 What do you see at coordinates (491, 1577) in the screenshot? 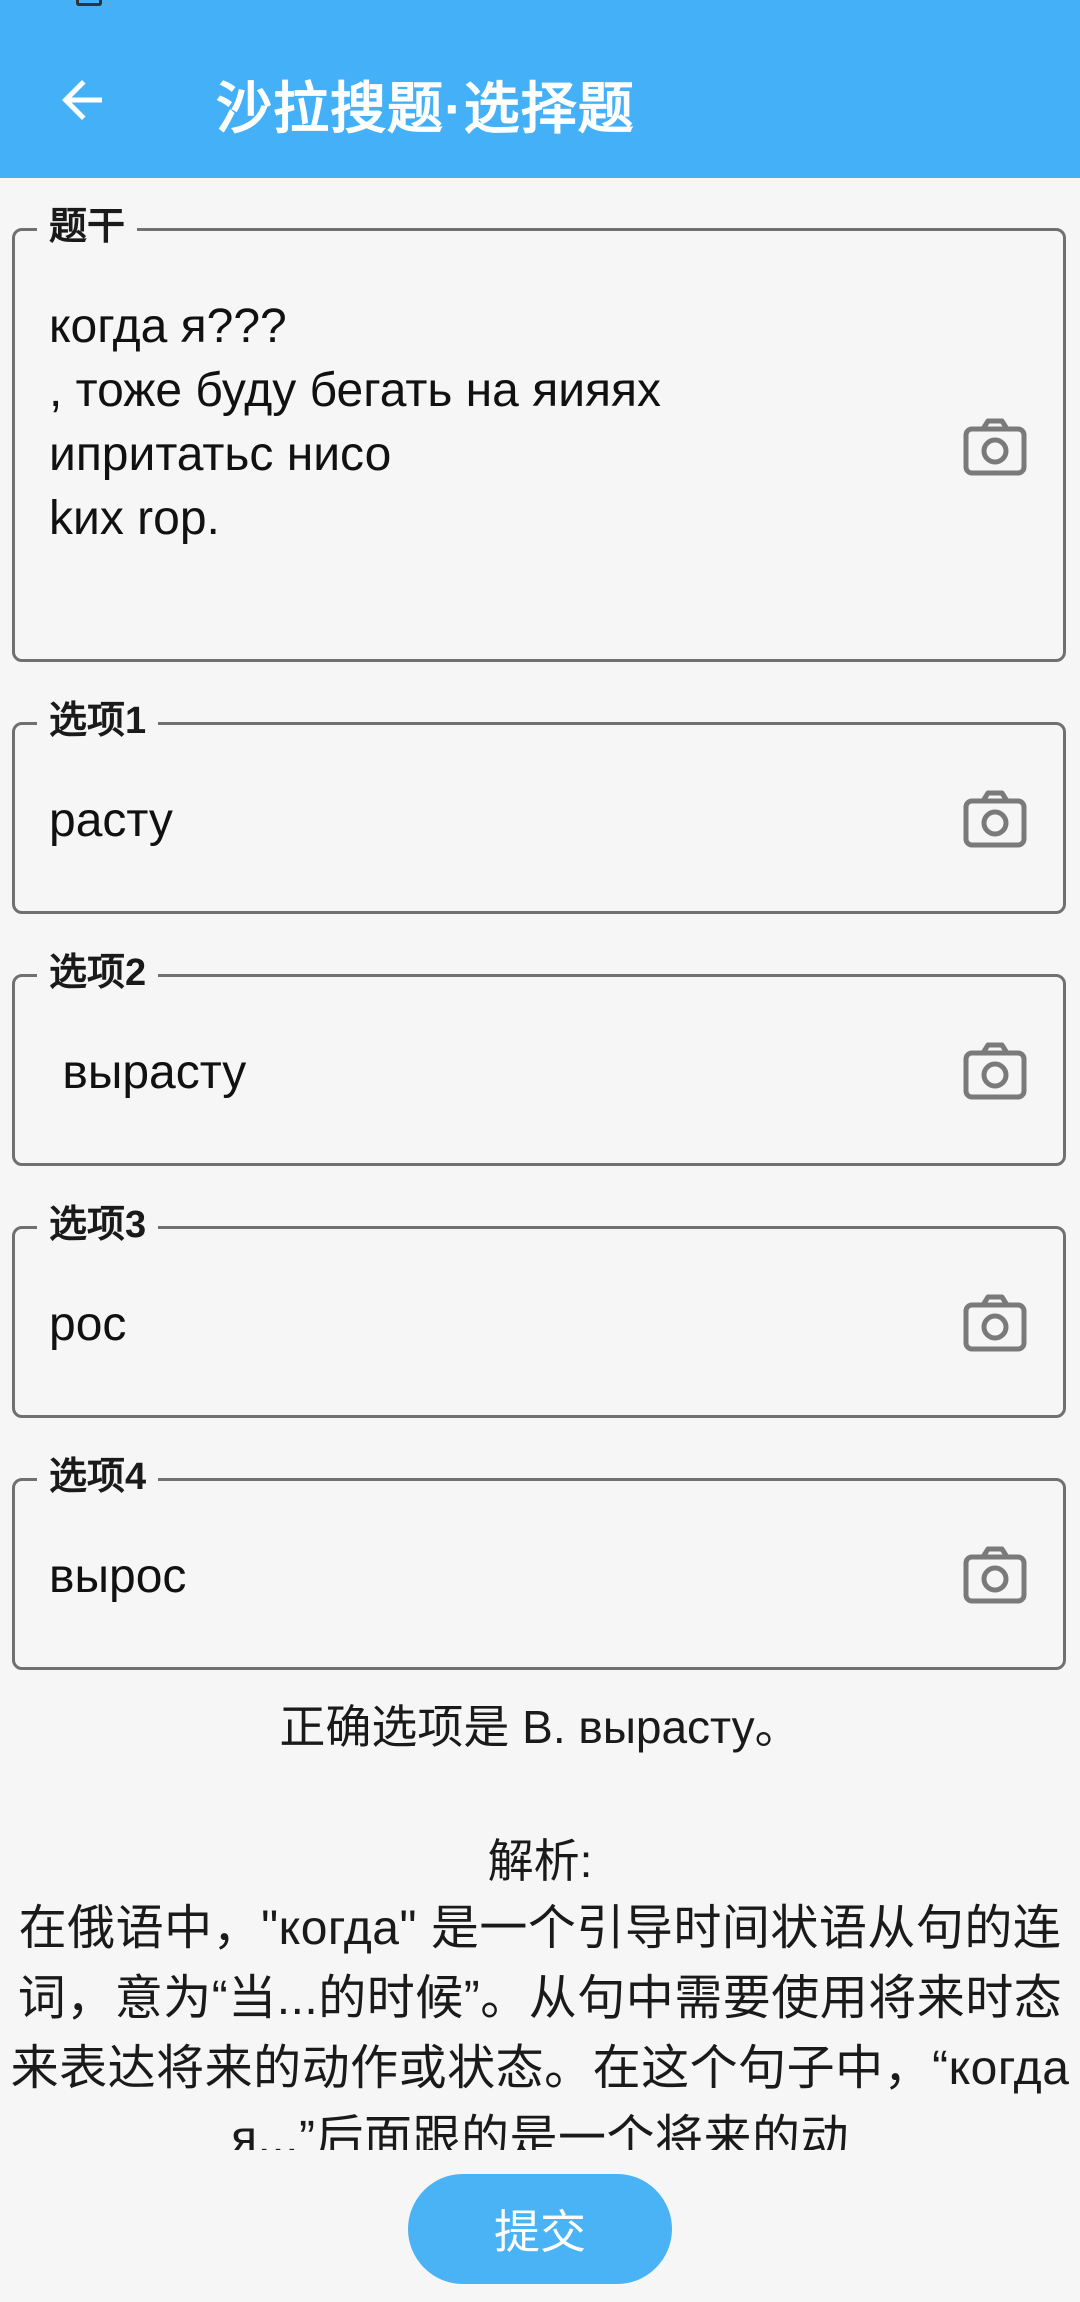
I see `option-4-text: вырос` at bounding box center [491, 1577].